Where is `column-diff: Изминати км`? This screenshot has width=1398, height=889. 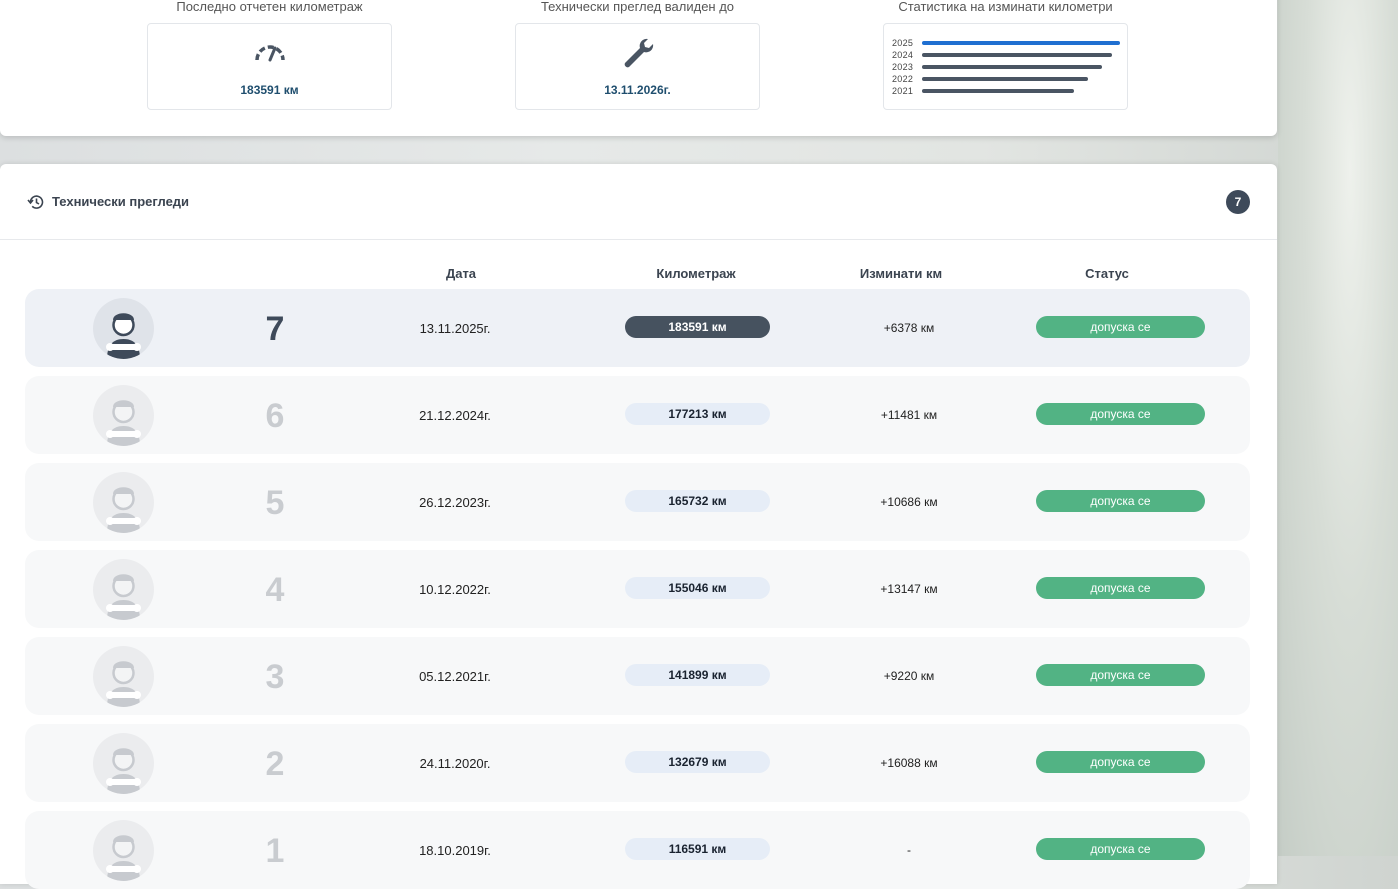
column-diff: Изминати км is located at coordinates (901, 273).